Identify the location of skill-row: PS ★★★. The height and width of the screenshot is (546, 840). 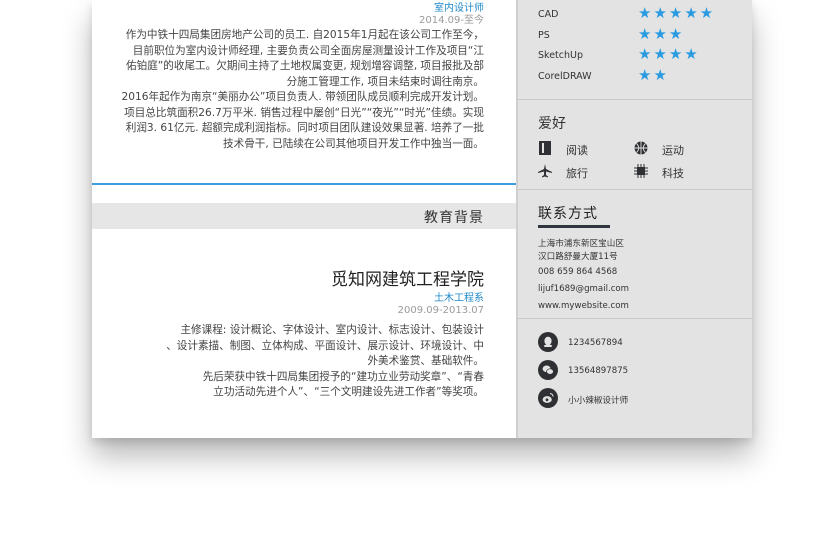
(638, 36).